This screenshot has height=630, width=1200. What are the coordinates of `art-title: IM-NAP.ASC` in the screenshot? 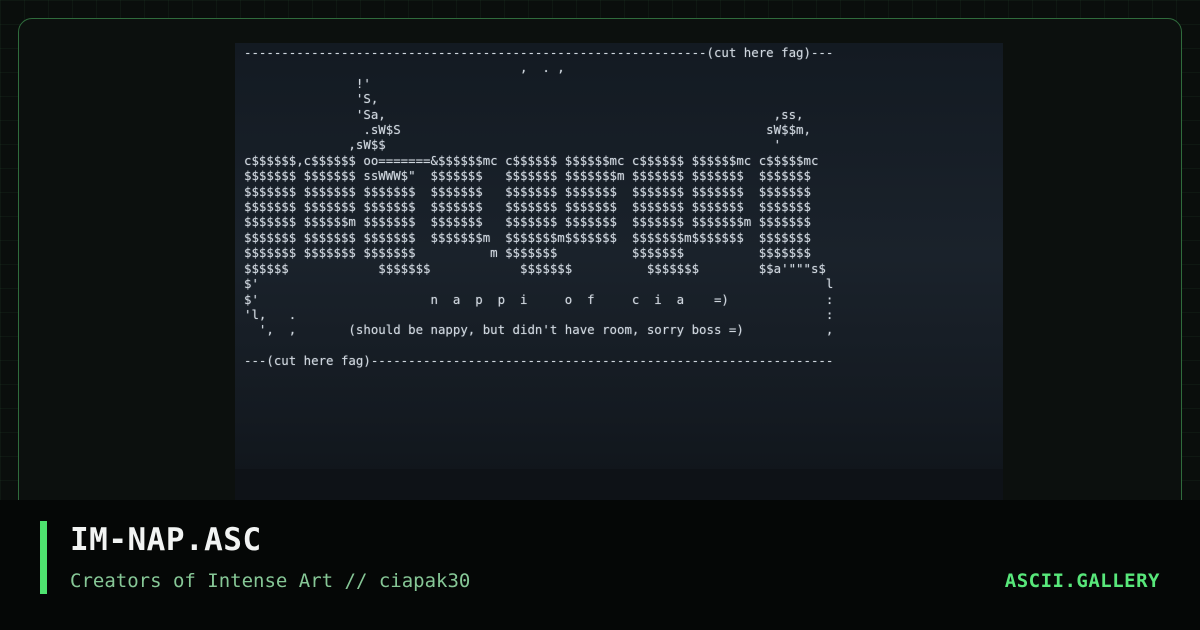 It's located at (166, 540).